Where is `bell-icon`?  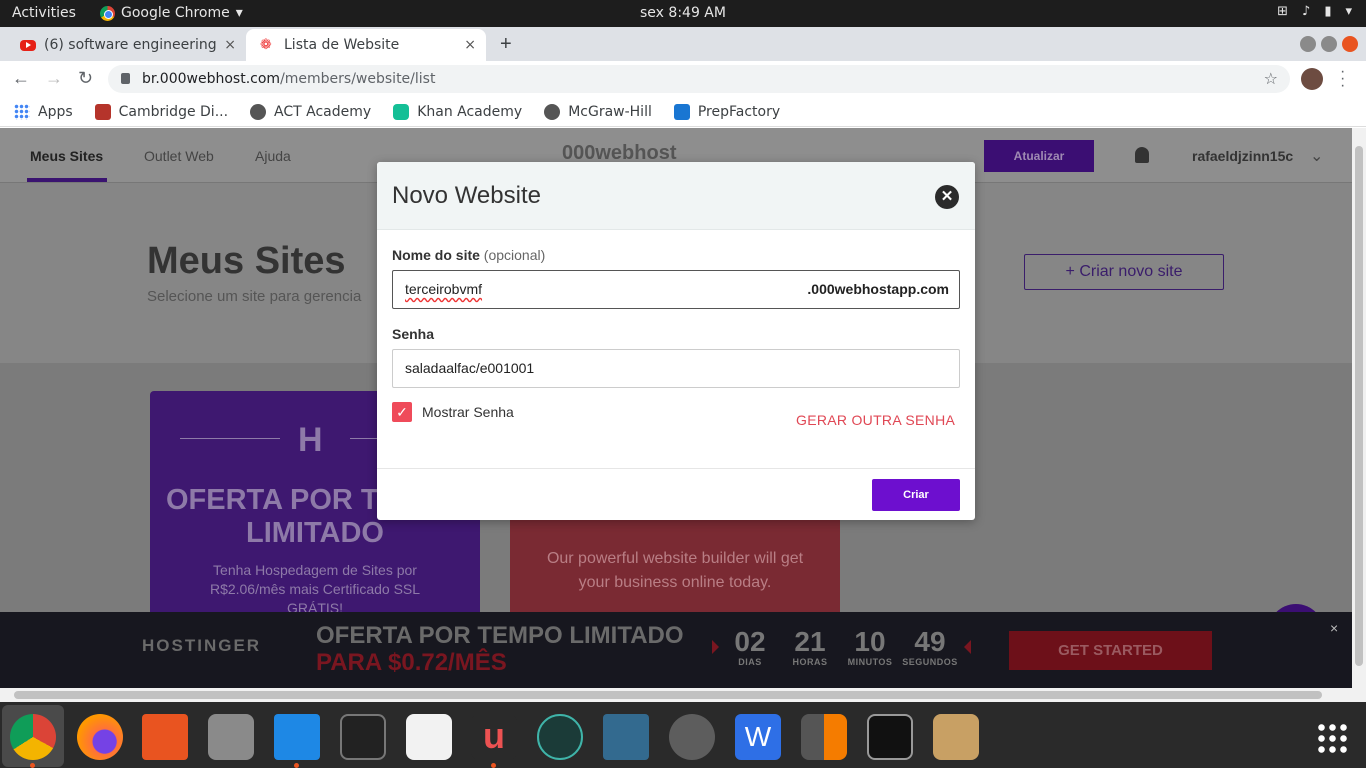 bell-icon is located at coordinates (1142, 155).